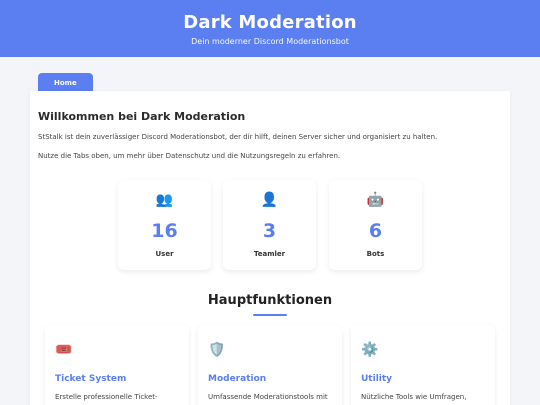 Image resolution: width=540 pixels, height=405 pixels. What do you see at coordinates (375, 200) in the screenshot?
I see `robot-icon: 🤖` at bounding box center [375, 200].